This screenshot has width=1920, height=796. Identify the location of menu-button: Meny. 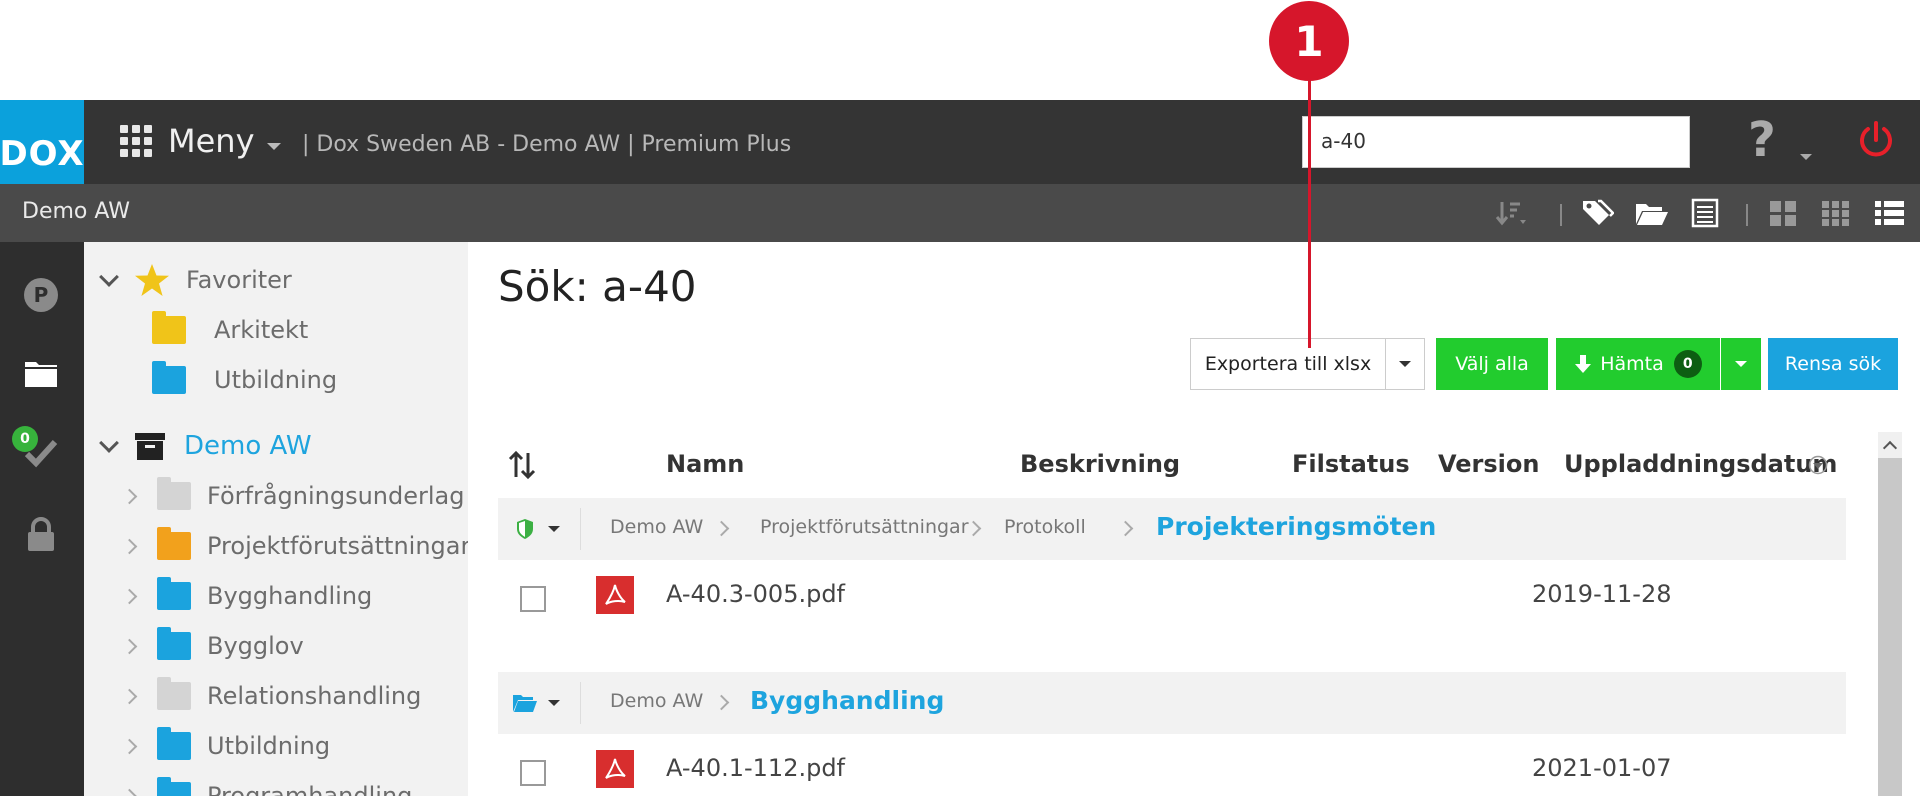
(200, 141).